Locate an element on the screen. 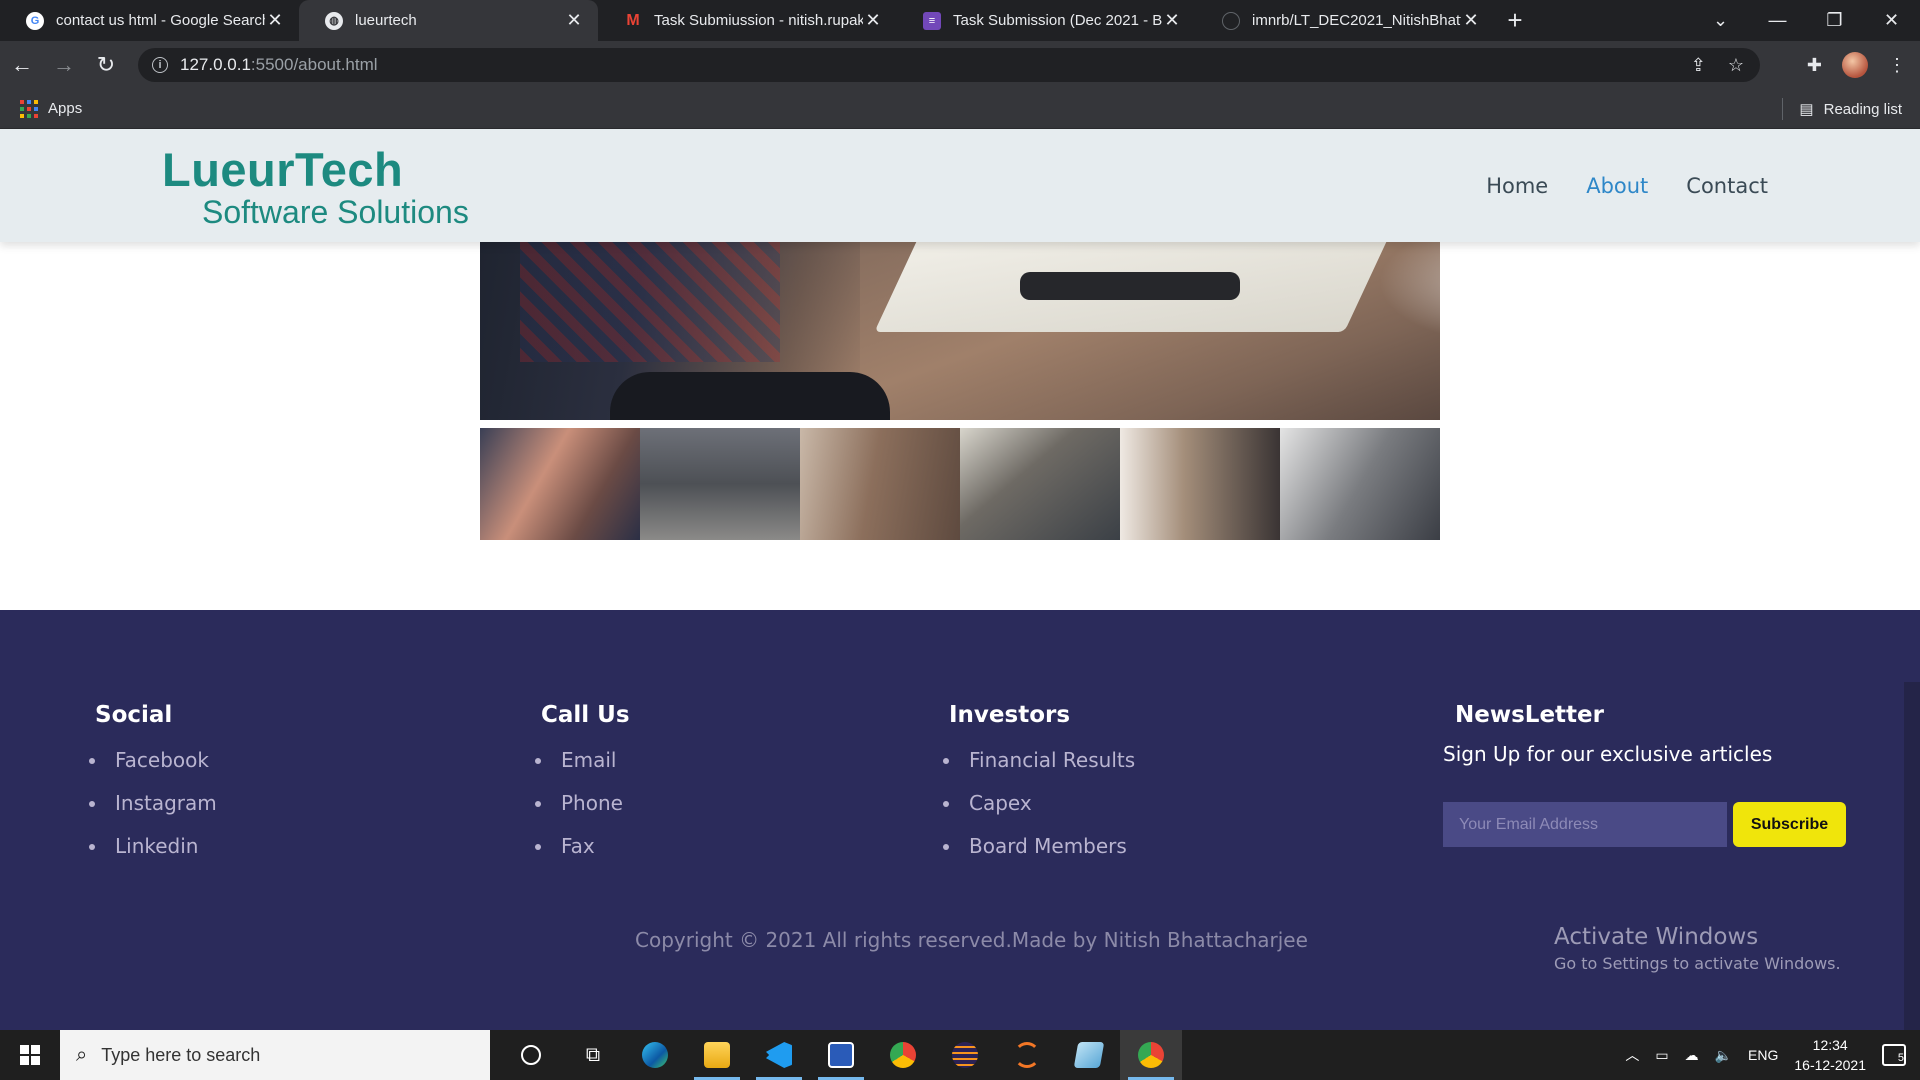 Image resolution: width=1920 pixels, height=1080 pixels. footer-heading: Social is located at coordinates (134, 715).